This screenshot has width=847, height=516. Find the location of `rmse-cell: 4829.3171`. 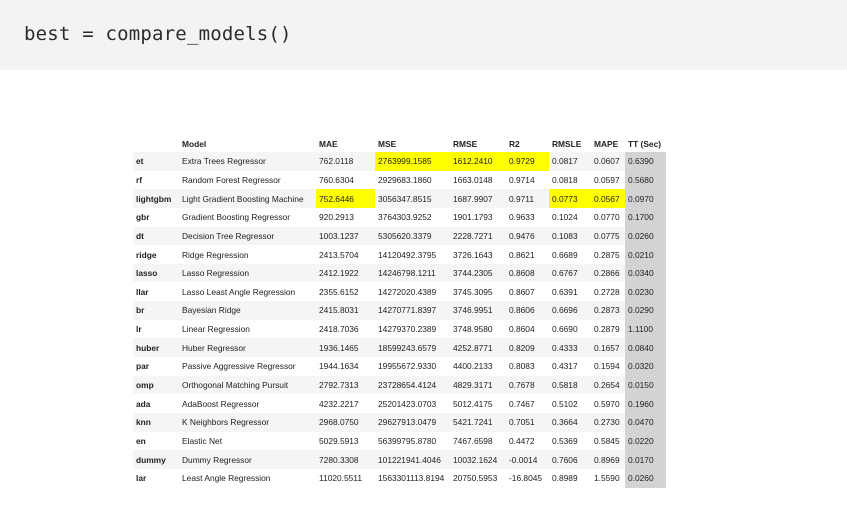

rmse-cell: 4829.3171 is located at coordinates (478, 385).